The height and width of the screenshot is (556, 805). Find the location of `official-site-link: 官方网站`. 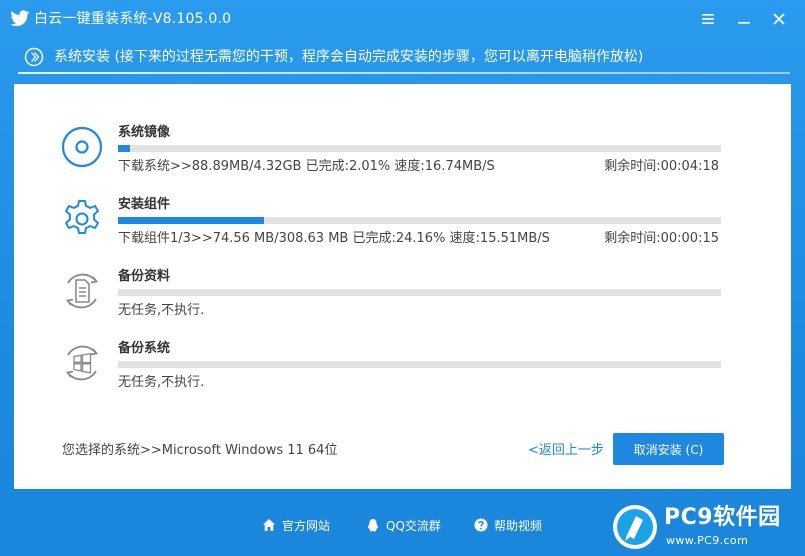

official-site-link: 官方网站 is located at coordinates (296, 526).